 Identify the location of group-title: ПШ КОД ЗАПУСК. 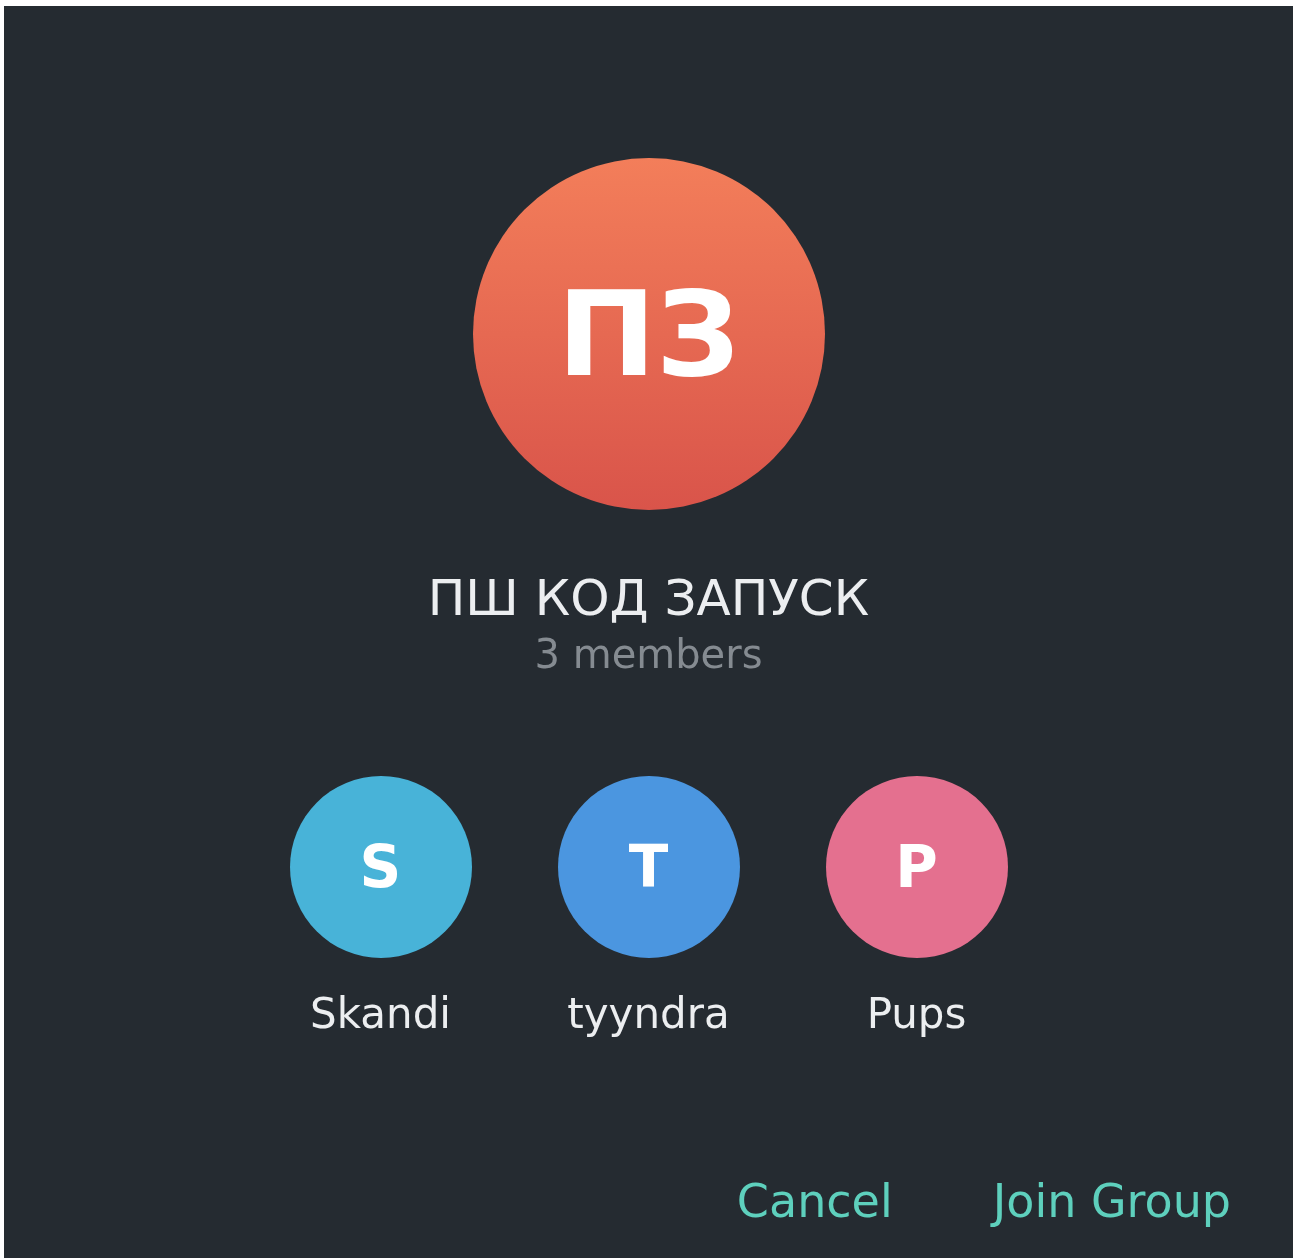
(648, 598).